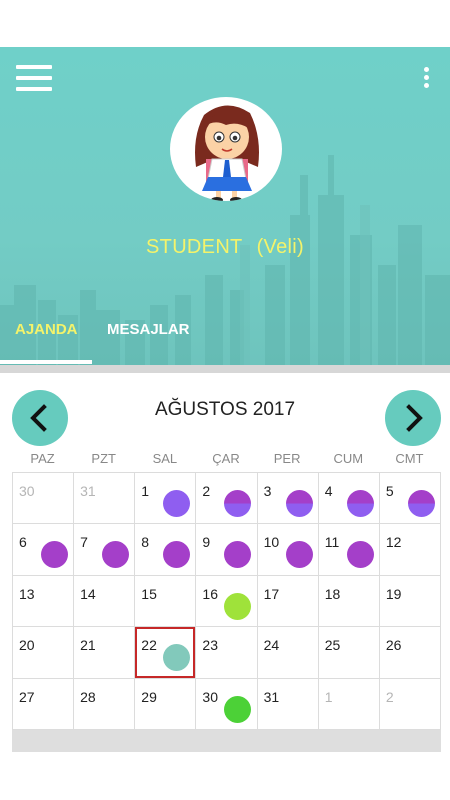 This screenshot has height=800, width=450. I want to click on day-number: 4, so click(328, 491).